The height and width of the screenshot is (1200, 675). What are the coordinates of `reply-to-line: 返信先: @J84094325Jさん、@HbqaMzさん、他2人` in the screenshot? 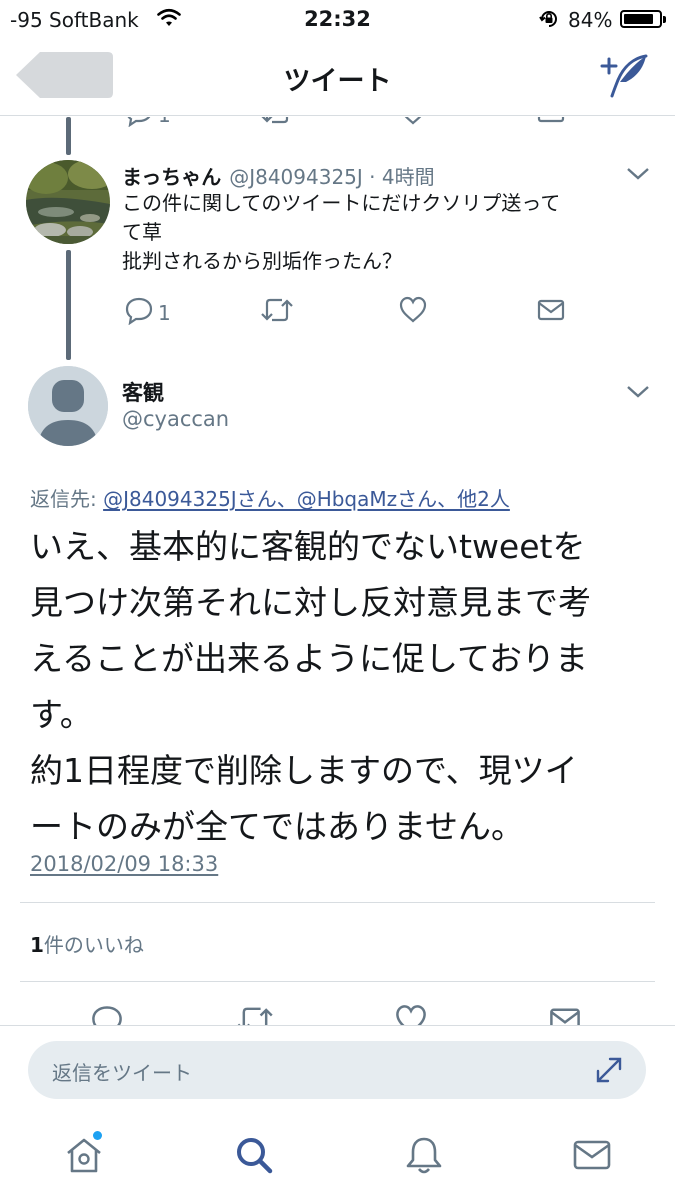 It's located at (270, 497).